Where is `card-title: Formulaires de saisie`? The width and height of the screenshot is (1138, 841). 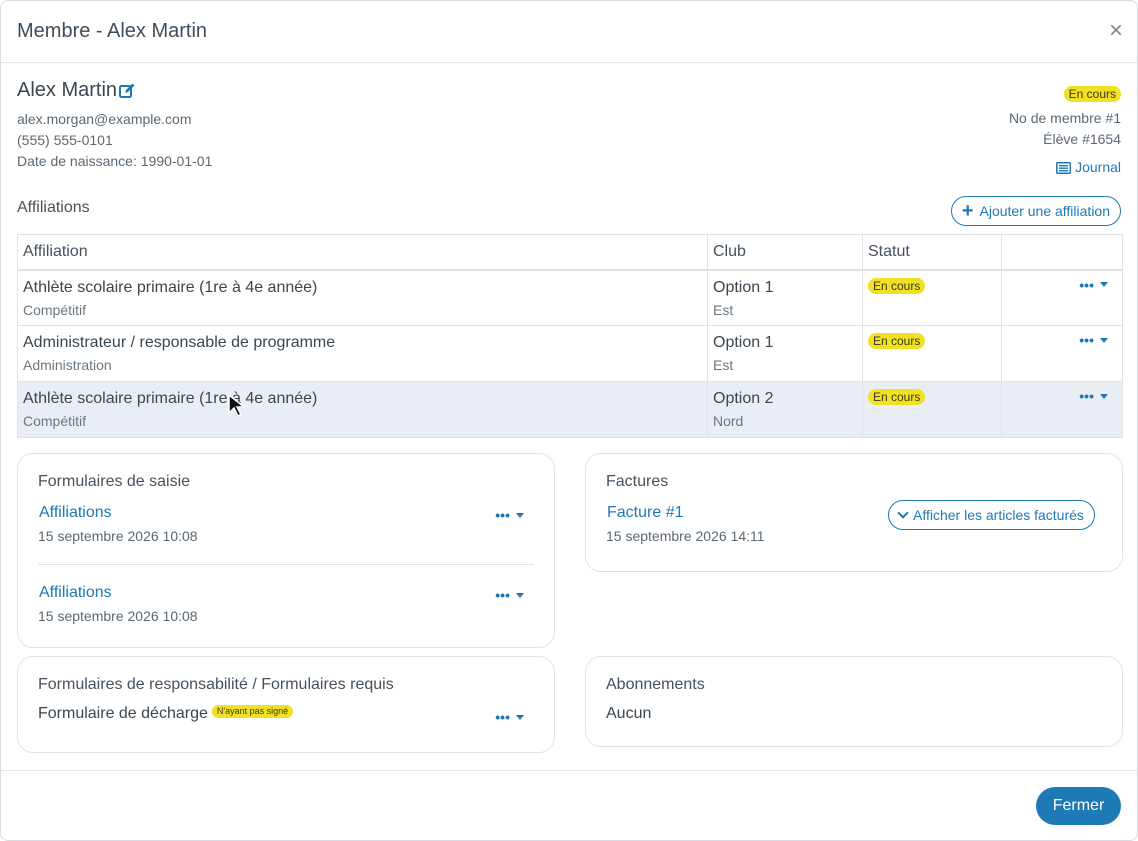
card-title: Formulaires de saisie is located at coordinates (114, 481).